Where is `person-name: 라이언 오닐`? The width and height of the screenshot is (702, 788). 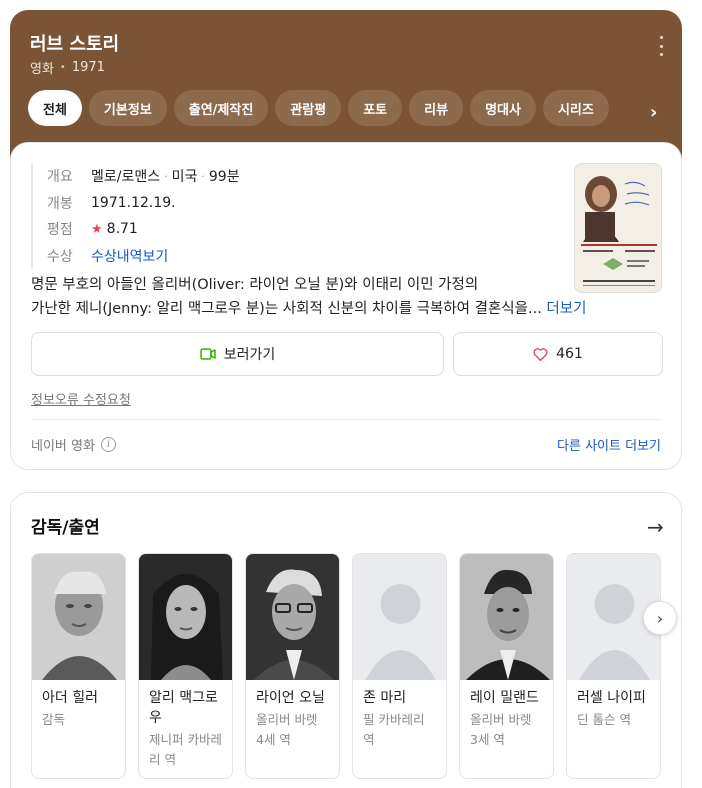 person-name: 라이언 오닐 is located at coordinates (290, 698).